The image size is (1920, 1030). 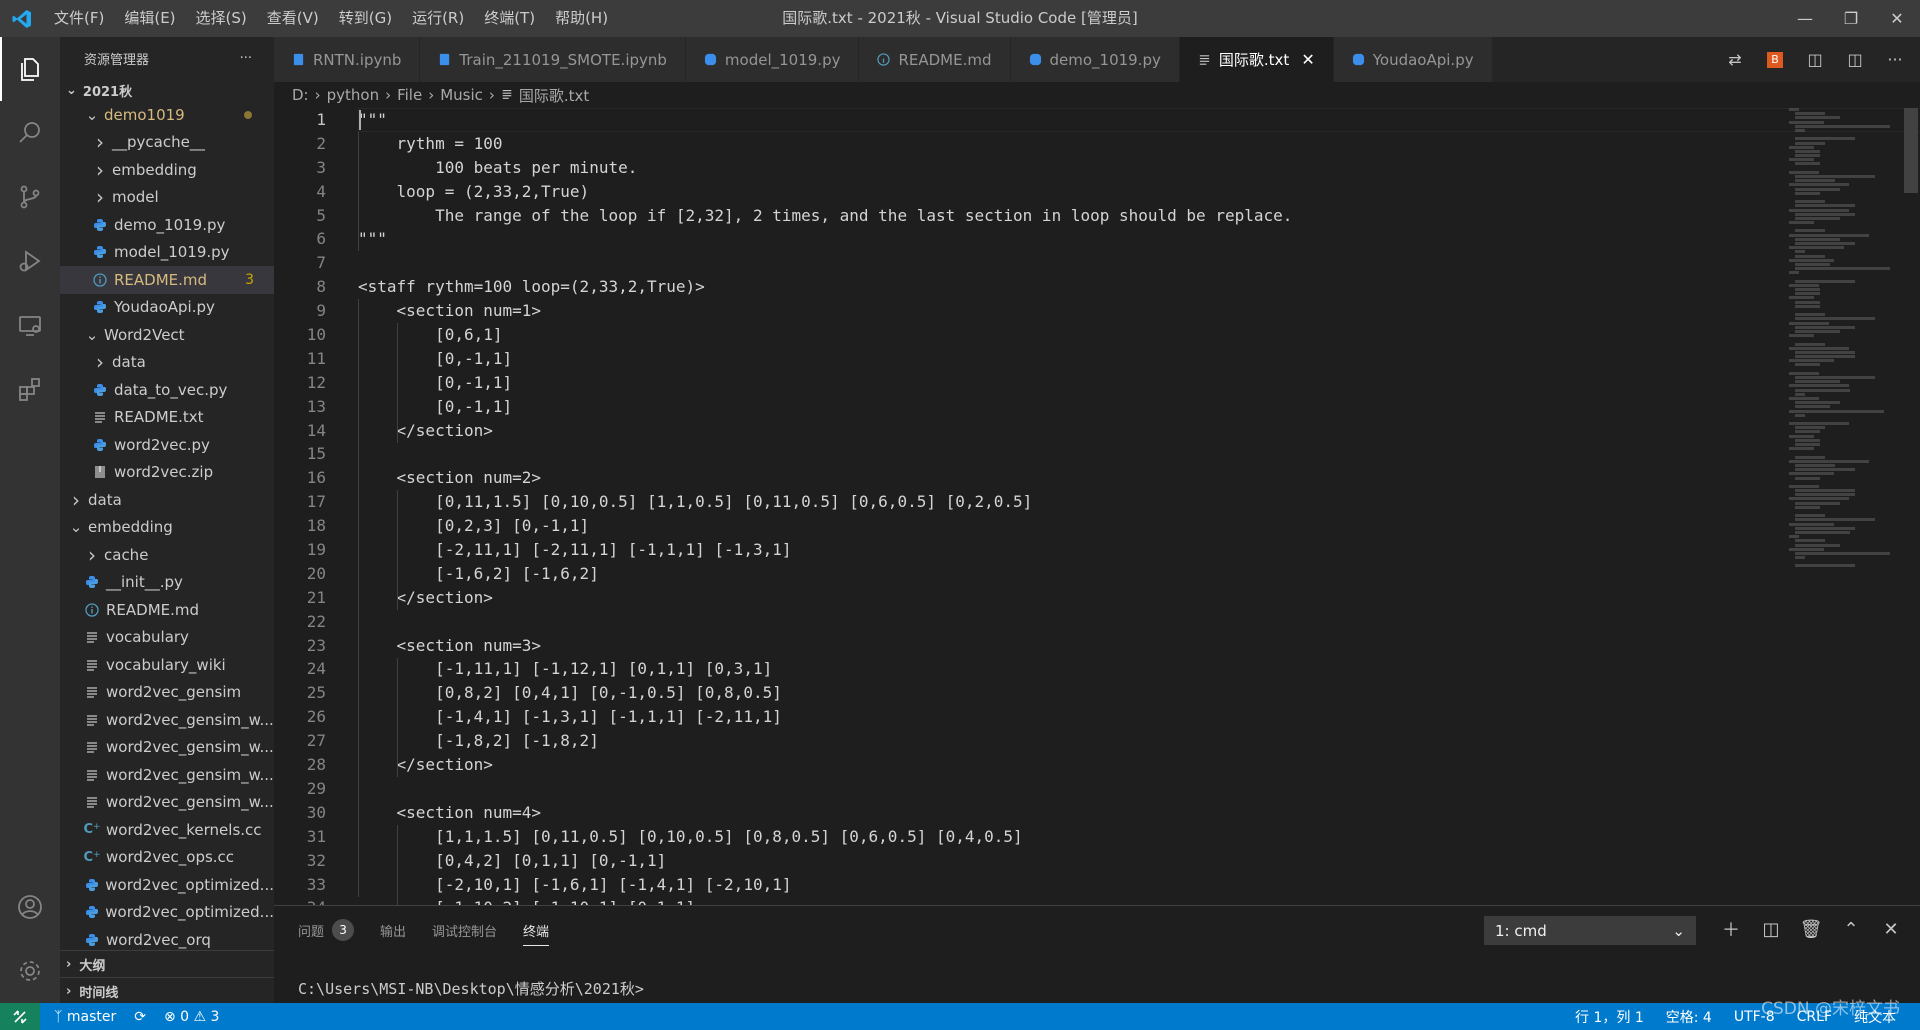 I want to click on outline-section: › 大纲, so click(x=167, y=963).